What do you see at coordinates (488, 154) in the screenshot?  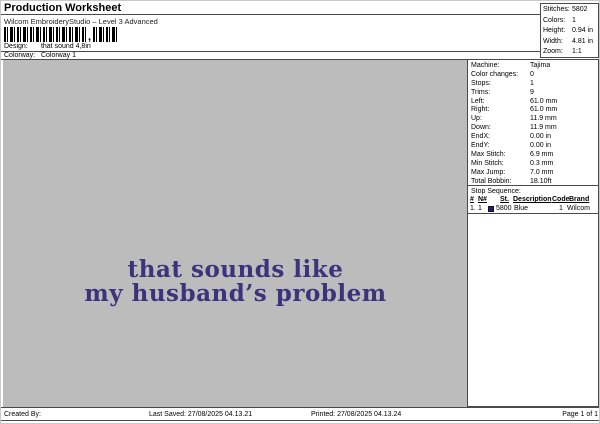 I see `machine-label: Max Stitch:` at bounding box center [488, 154].